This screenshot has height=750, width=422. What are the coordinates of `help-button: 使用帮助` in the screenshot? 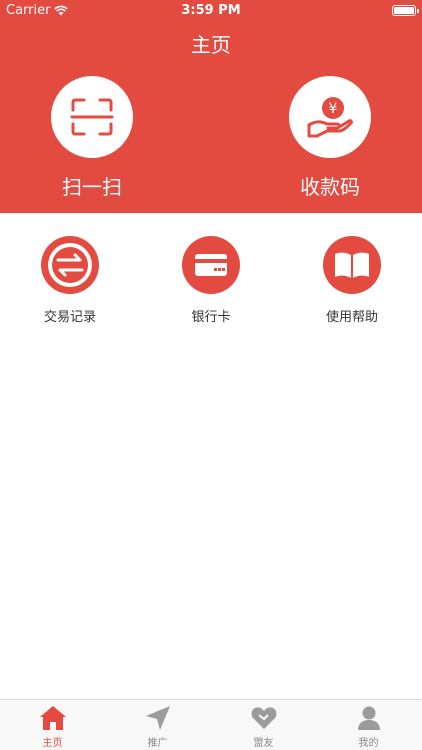 It's located at (352, 280).